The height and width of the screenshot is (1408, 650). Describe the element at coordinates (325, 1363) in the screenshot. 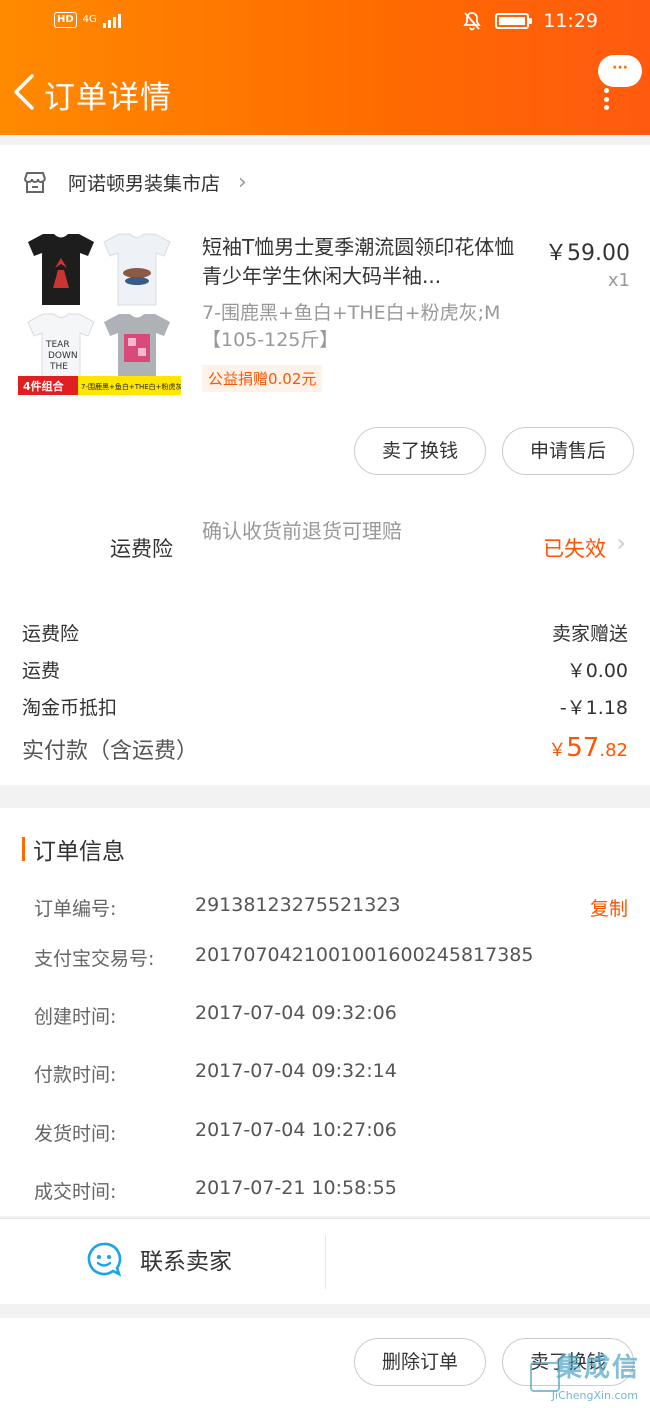

I see `footer-actions: 删除订单 卖了换钱 集成信 JiChengXin.com` at that location.